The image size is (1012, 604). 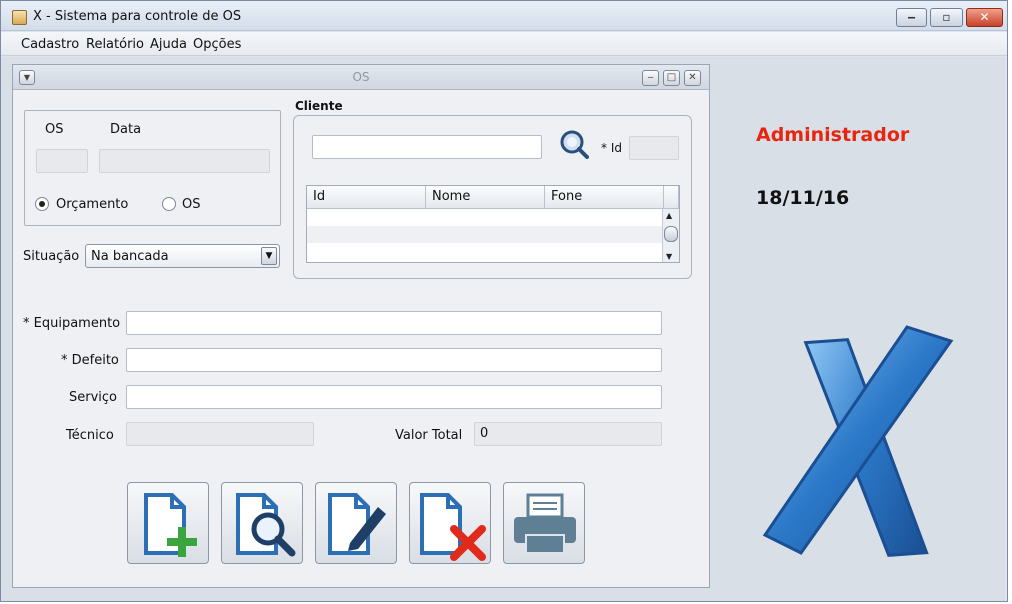 What do you see at coordinates (654, 148) in the screenshot?
I see `cliente-id-field` at bounding box center [654, 148].